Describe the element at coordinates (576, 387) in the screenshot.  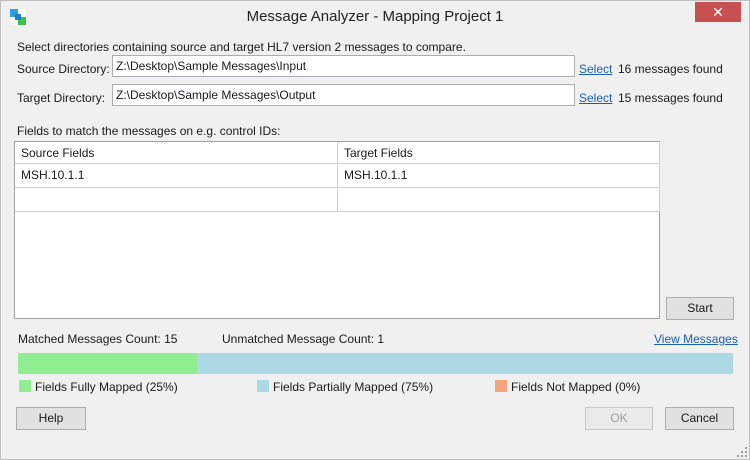
I see `not-mapped-legend: Fields Not Mapped (0%)` at that location.